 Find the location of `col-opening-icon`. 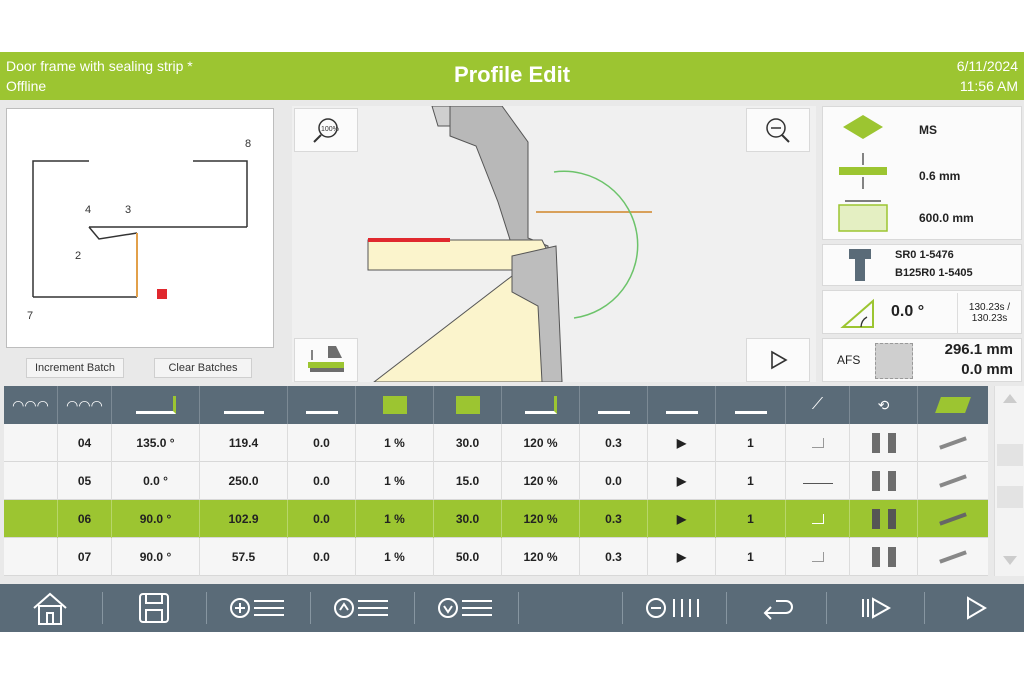

col-opening-icon is located at coordinates (468, 405).